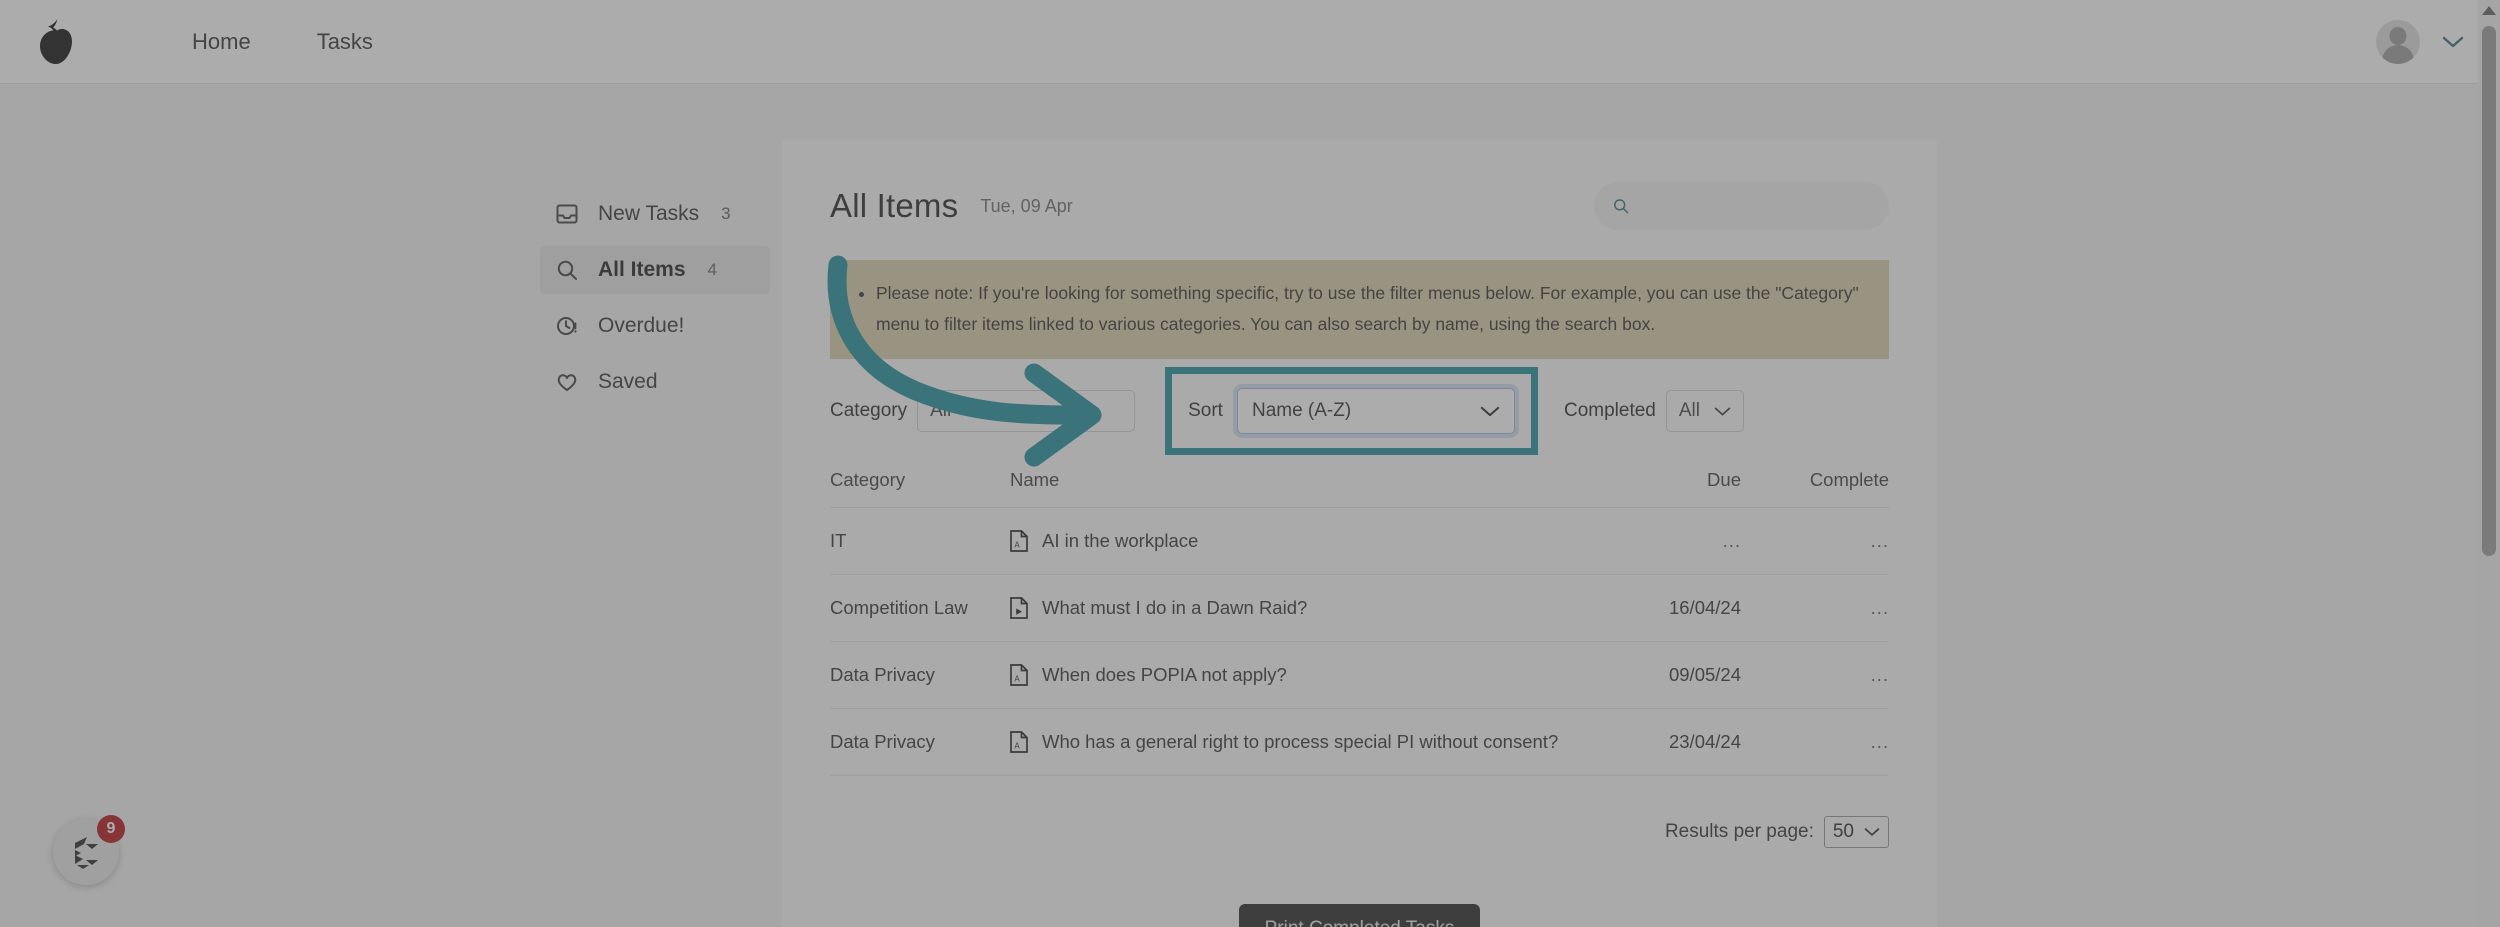 The image size is (2500, 927). Describe the element at coordinates (649, 213) in the screenshot. I see `sidebar-item-label: New Tasks` at that location.